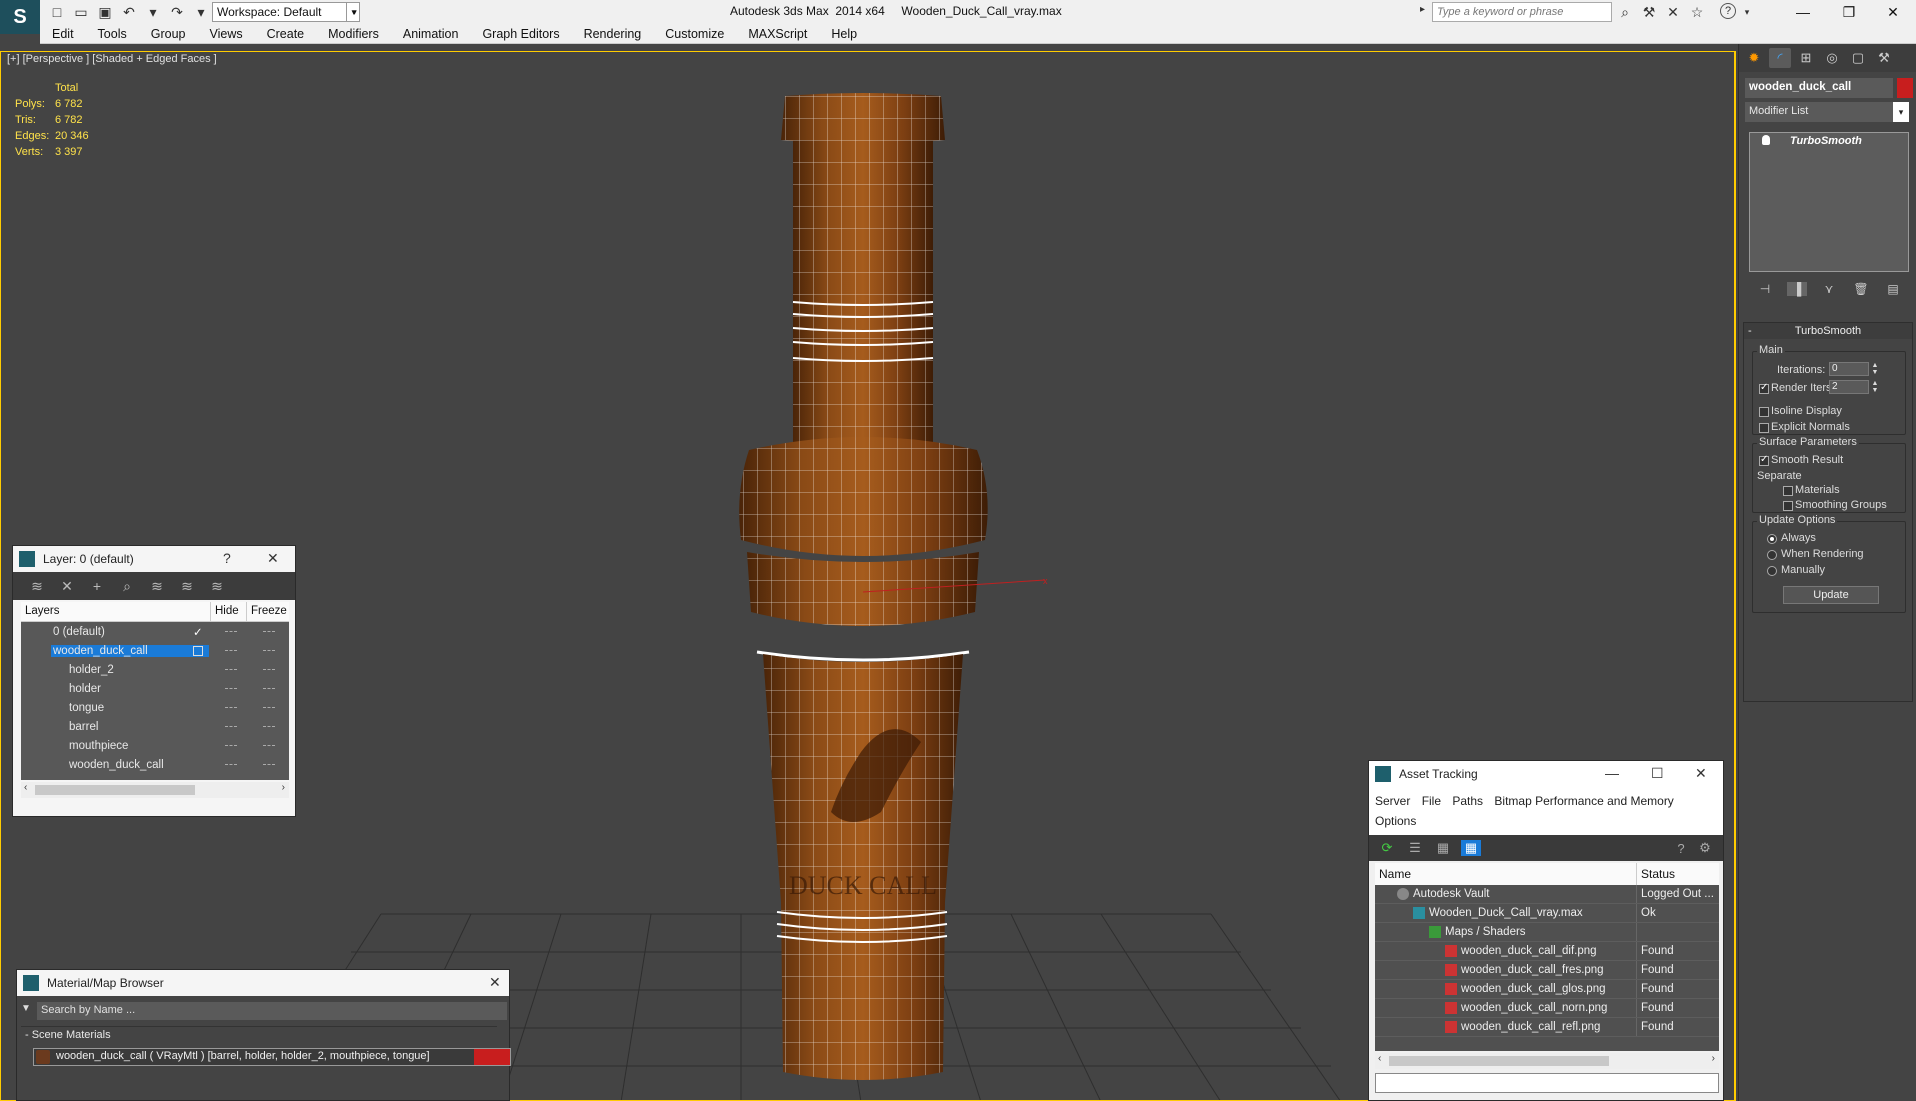 The width and height of the screenshot is (1916, 1101). What do you see at coordinates (67, 586) in the screenshot?
I see `delete-layer-icon: ✕` at bounding box center [67, 586].